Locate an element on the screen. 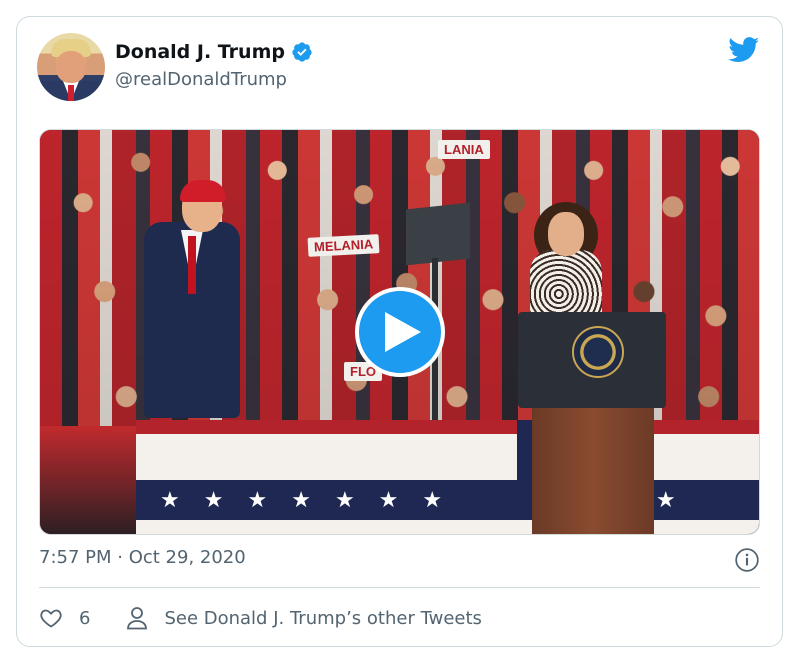 This screenshot has height=665, width=799. avatar is located at coordinates (71, 67).